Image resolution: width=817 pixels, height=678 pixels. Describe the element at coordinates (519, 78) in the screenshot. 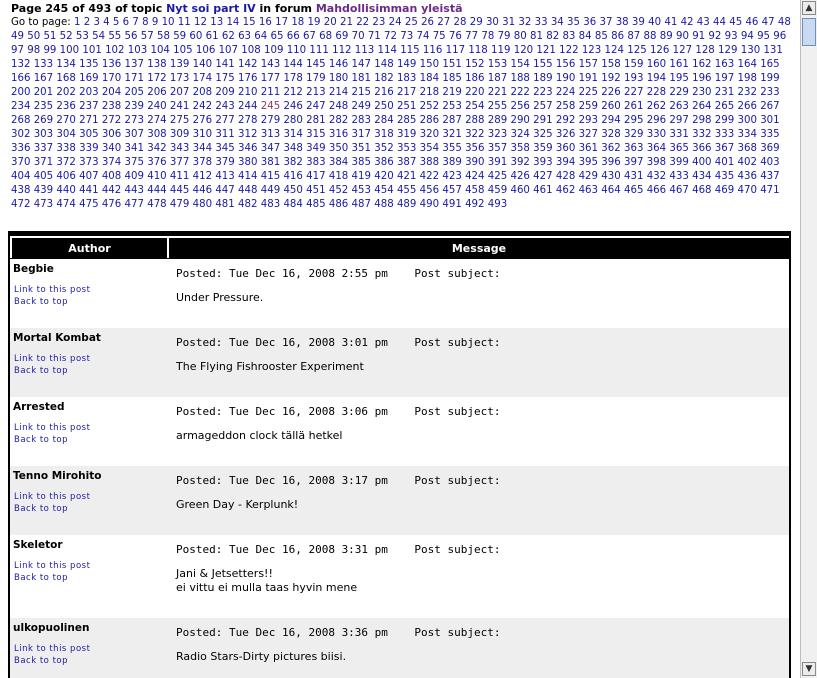

I see `page-link-188: 188` at that location.